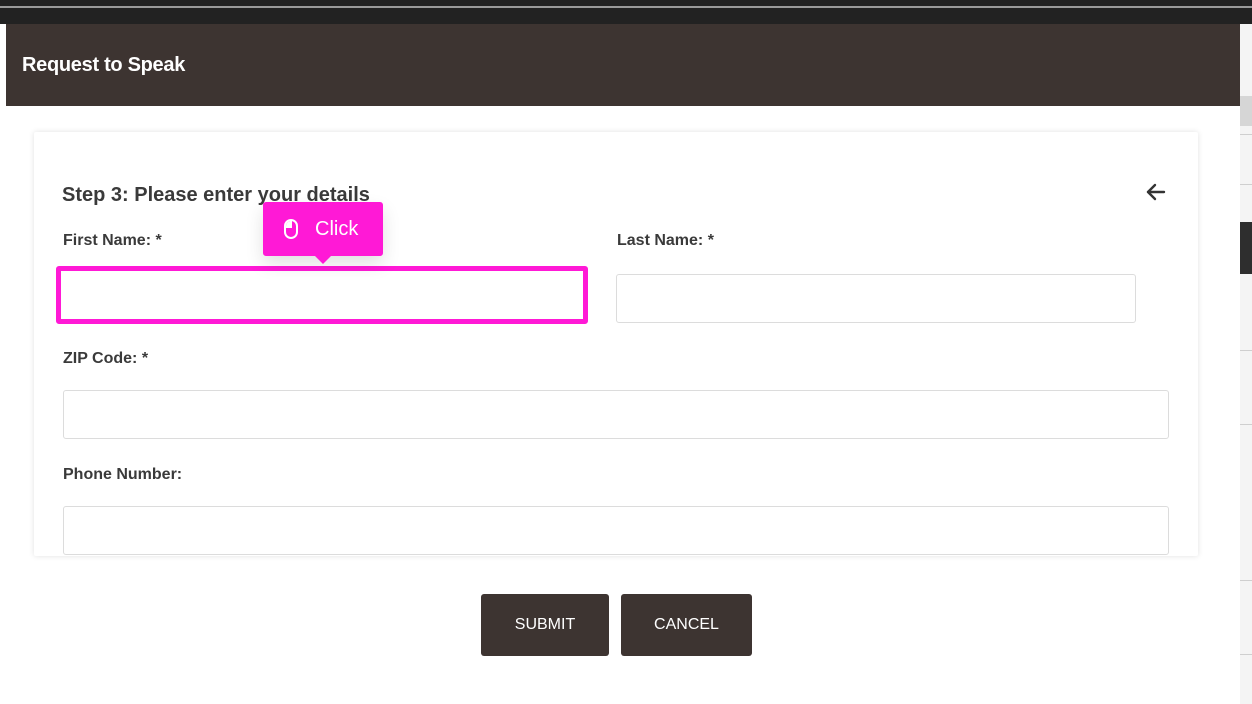 This screenshot has height=704, width=1252. Describe the element at coordinates (1156, 192) in the screenshot. I see `back-arrow-icon` at that location.